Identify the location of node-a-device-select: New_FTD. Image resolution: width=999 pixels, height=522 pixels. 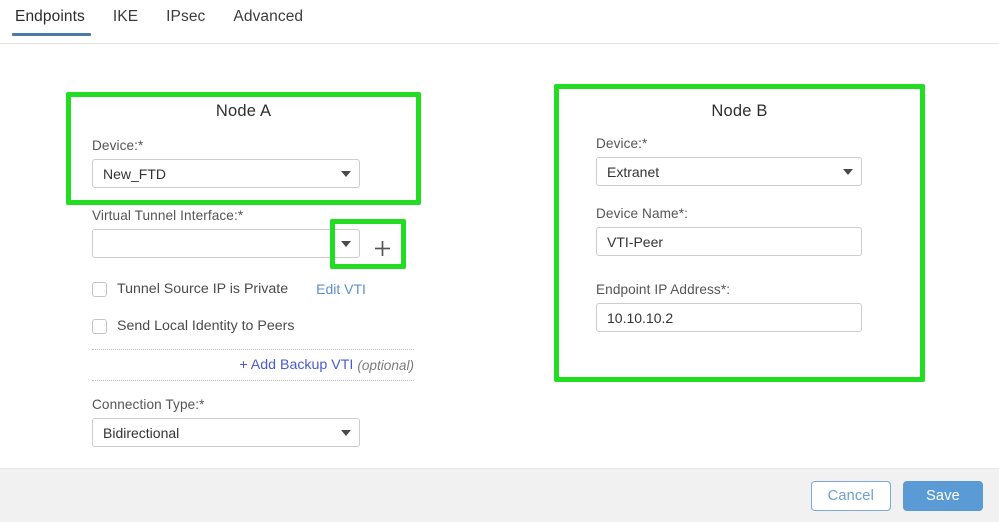
(226, 173).